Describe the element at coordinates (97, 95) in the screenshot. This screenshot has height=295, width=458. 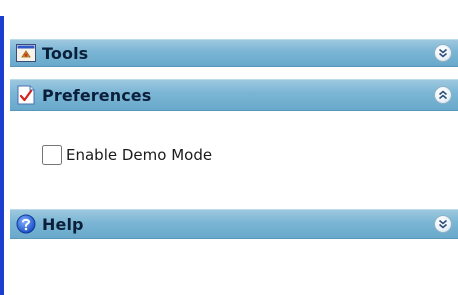
I see `preferences-panel-title: Preferences` at that location.